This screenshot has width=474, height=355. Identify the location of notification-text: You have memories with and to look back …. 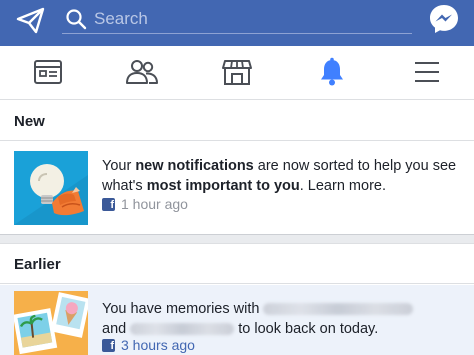
(282, 319).